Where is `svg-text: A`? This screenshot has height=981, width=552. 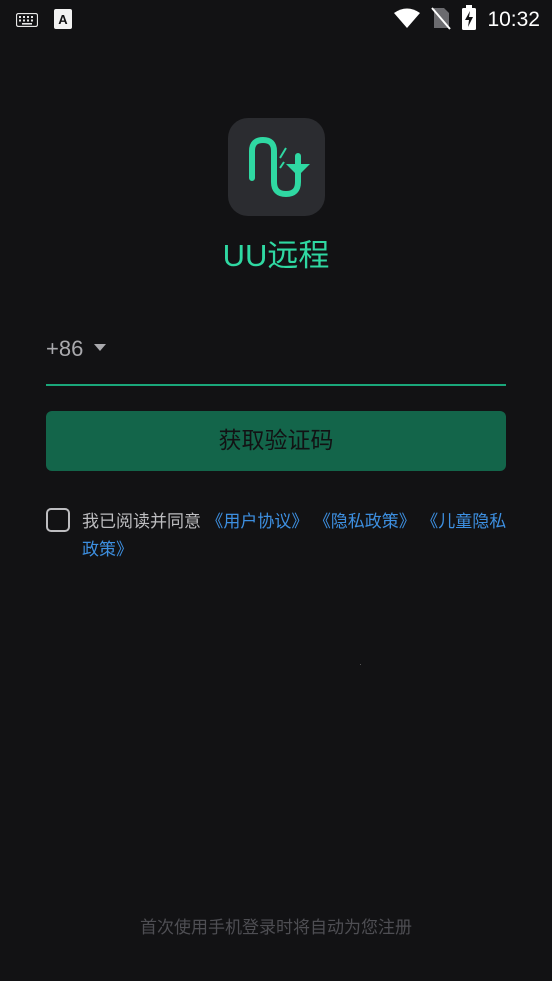
svg-text: A is located at coordinates (63, 19).